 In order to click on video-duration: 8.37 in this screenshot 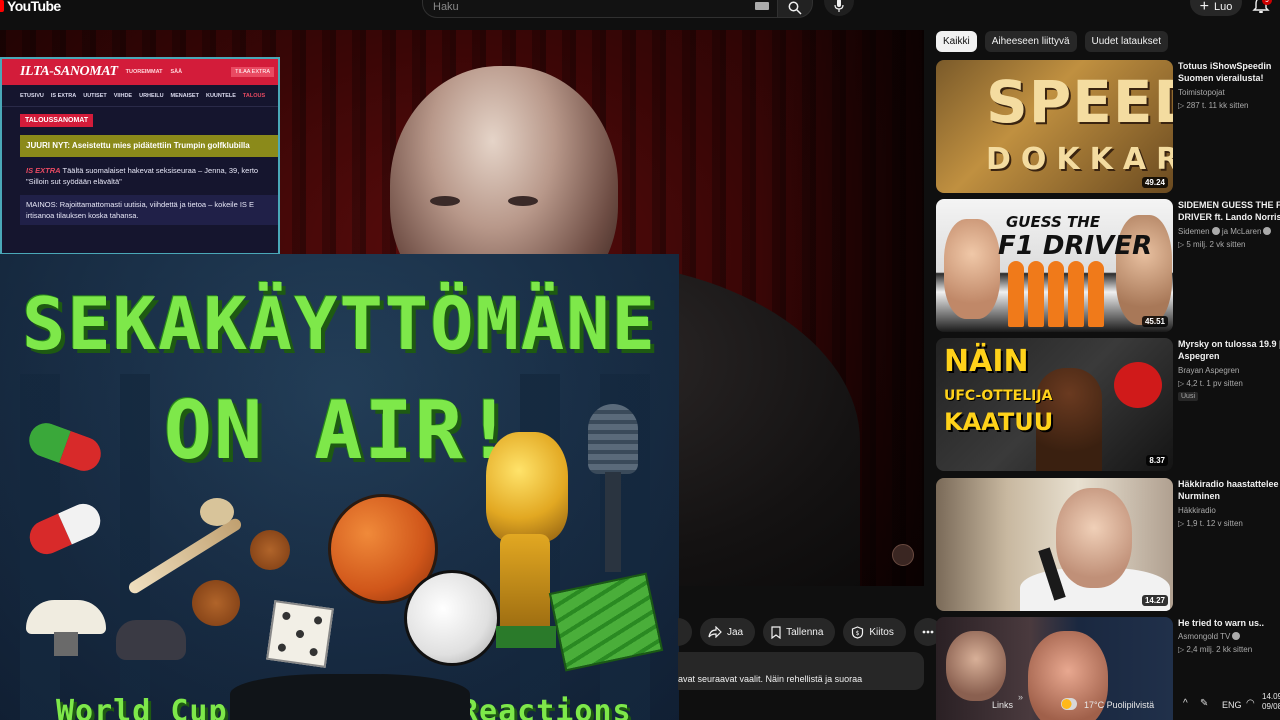, I will do `click(1157, 460)`.